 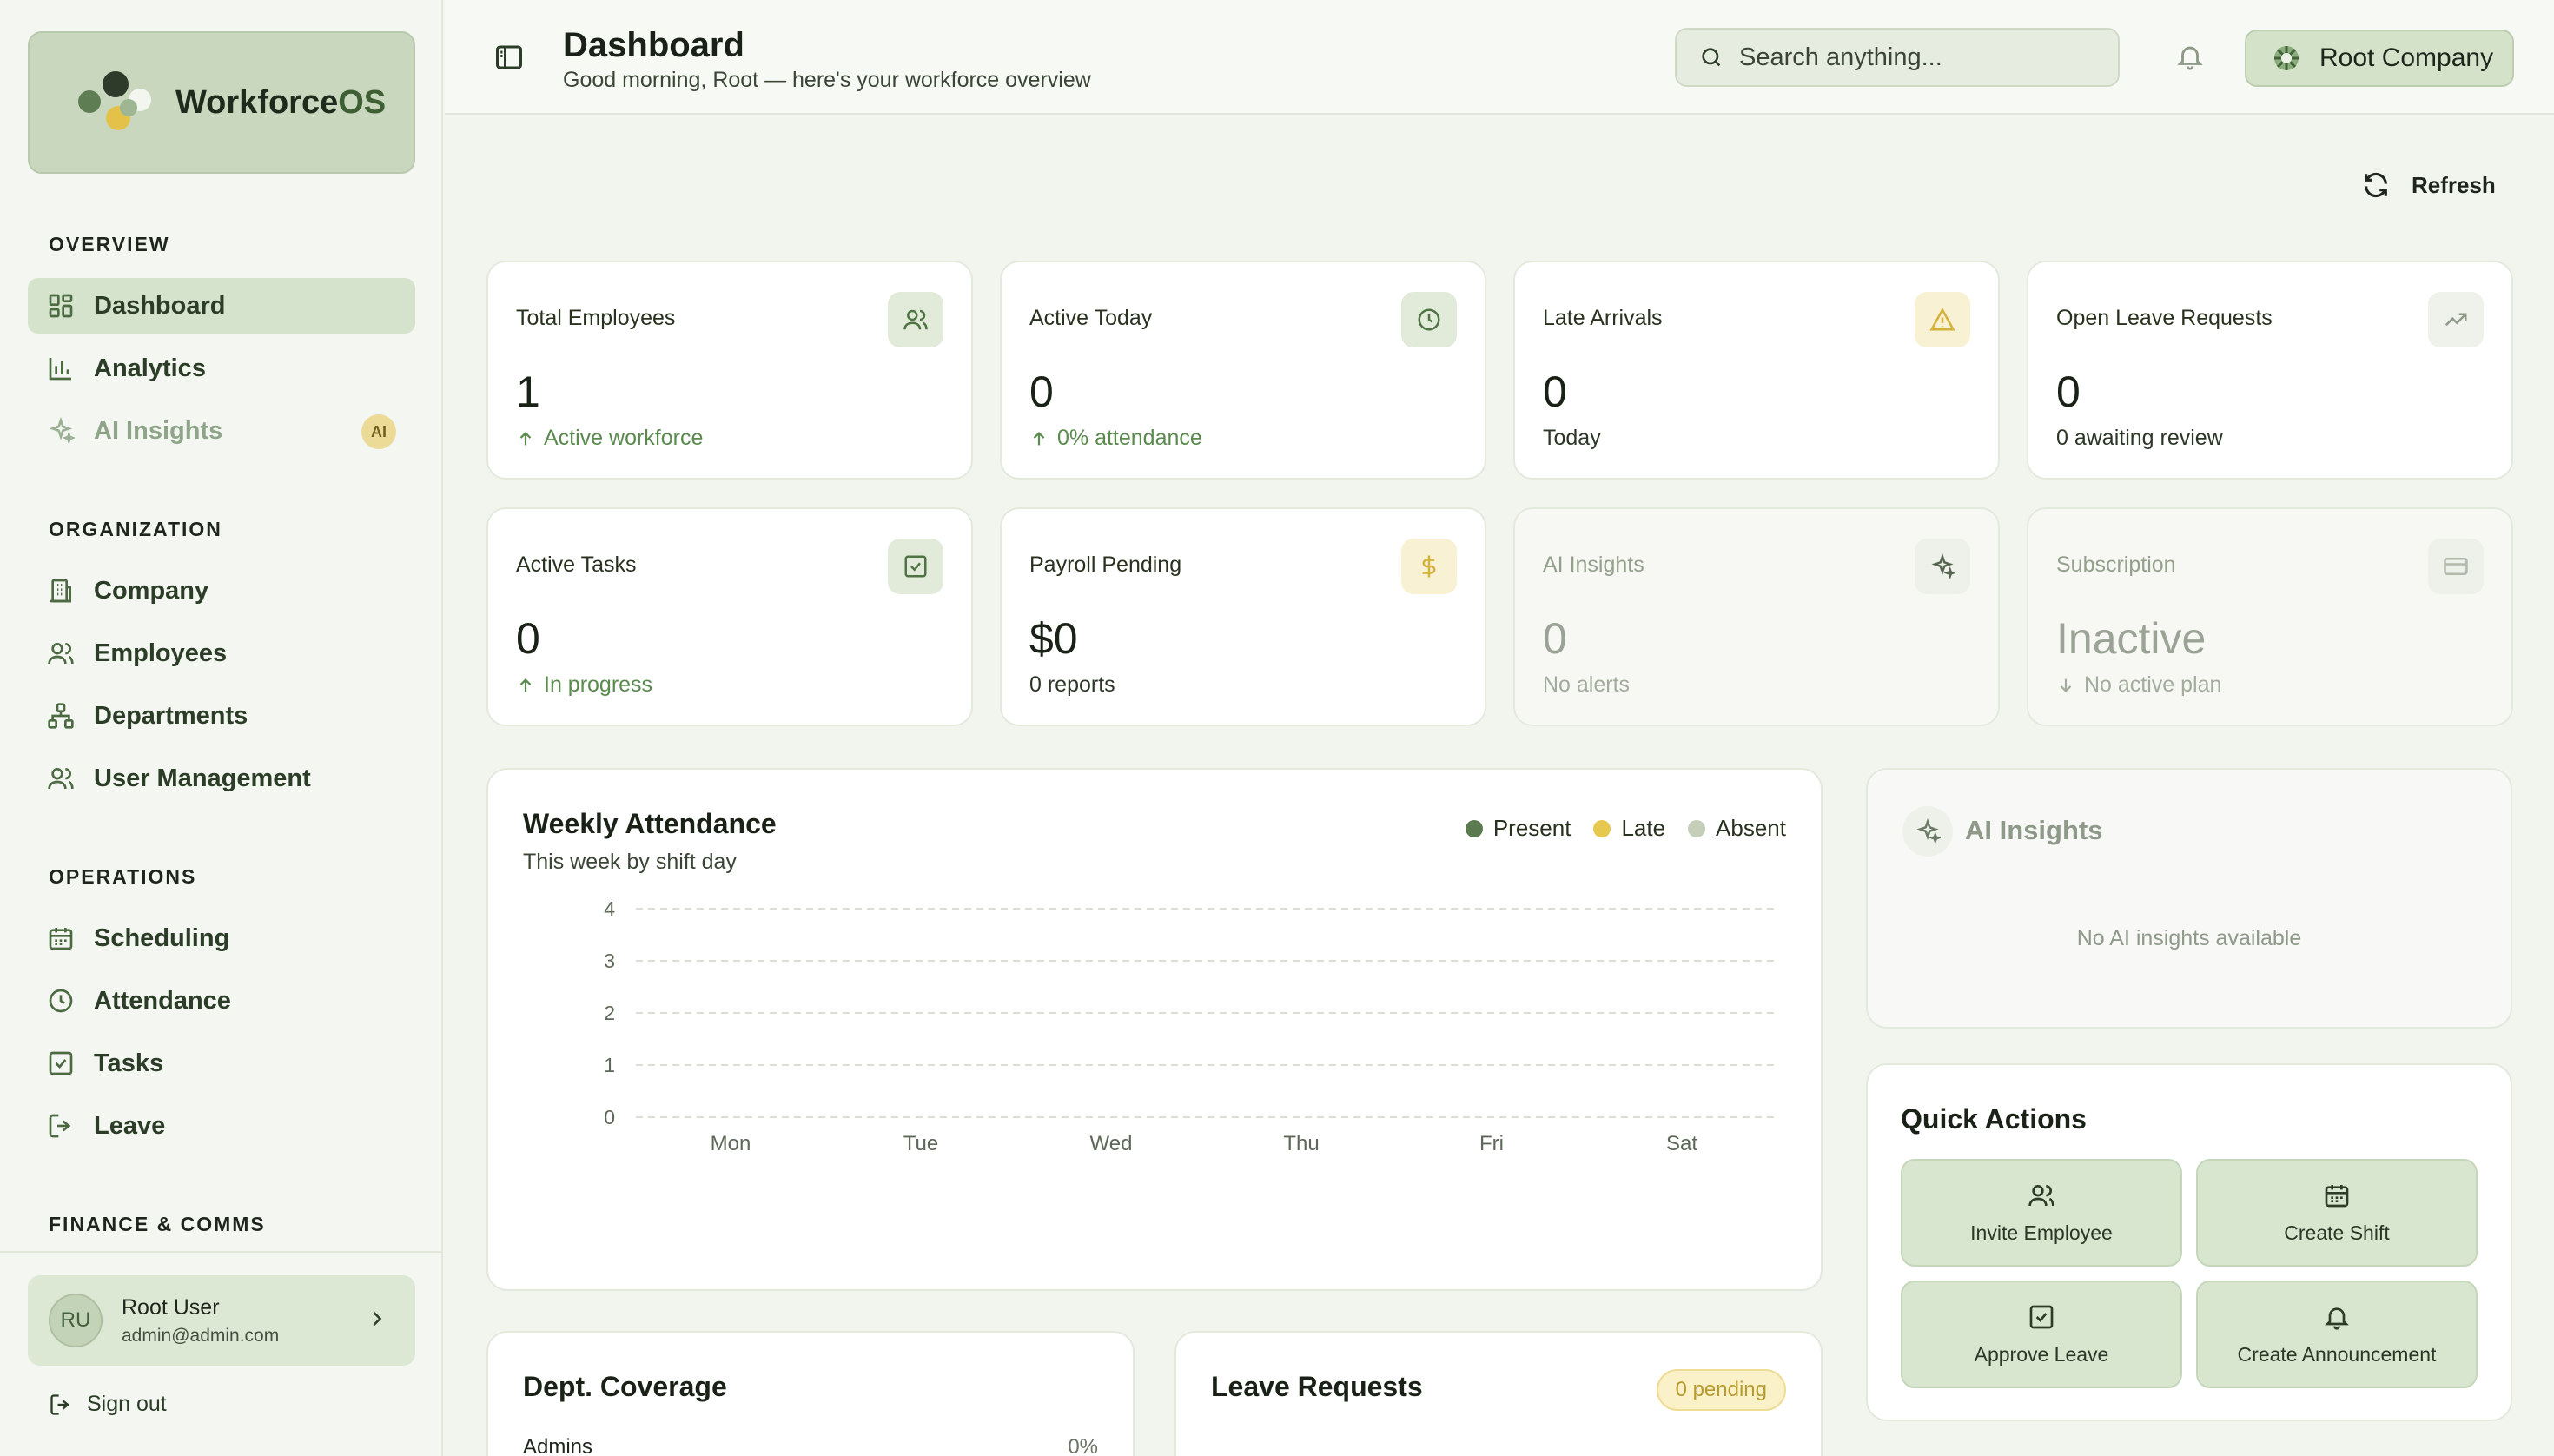 What do you see at coordinates (222, 938) in the screenshot?
I see `sidebar-item-scheduling: Scheduling` at bounding box center [222, 938].